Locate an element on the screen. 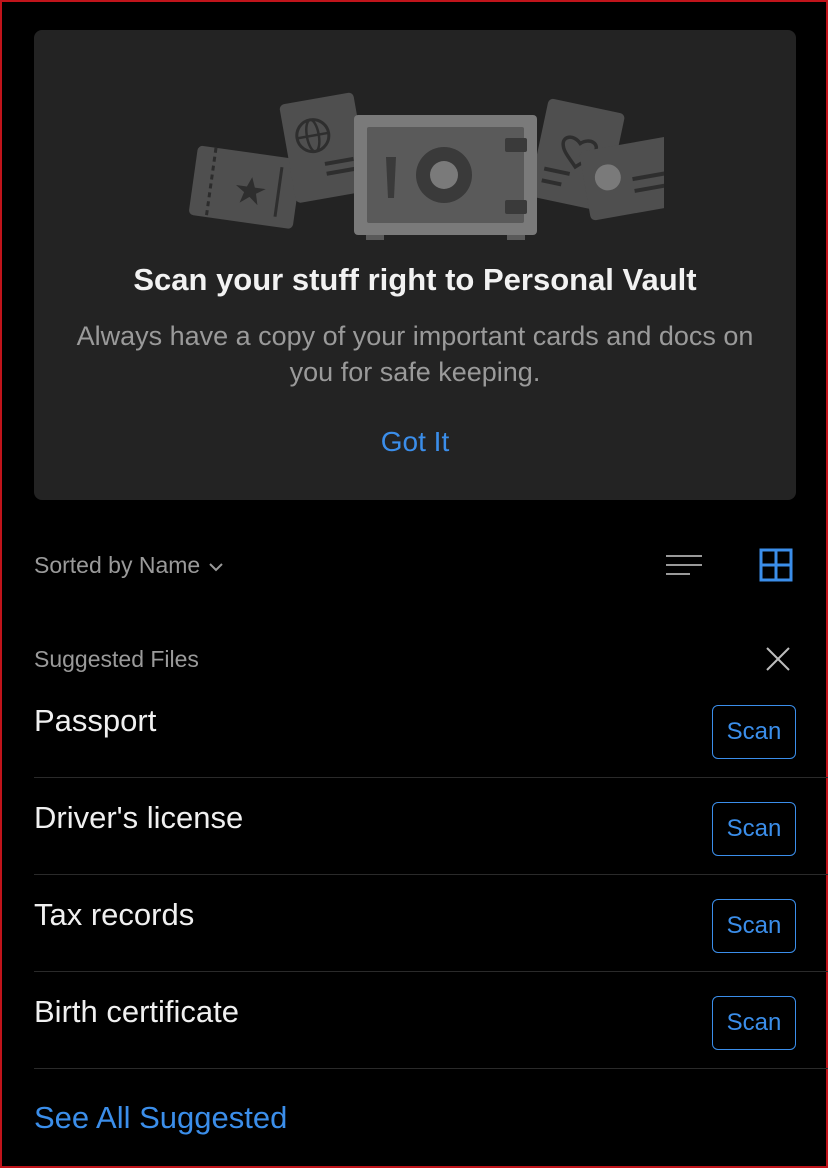  list-item-passport: Passport Scan is located at coordinates (431, 729).